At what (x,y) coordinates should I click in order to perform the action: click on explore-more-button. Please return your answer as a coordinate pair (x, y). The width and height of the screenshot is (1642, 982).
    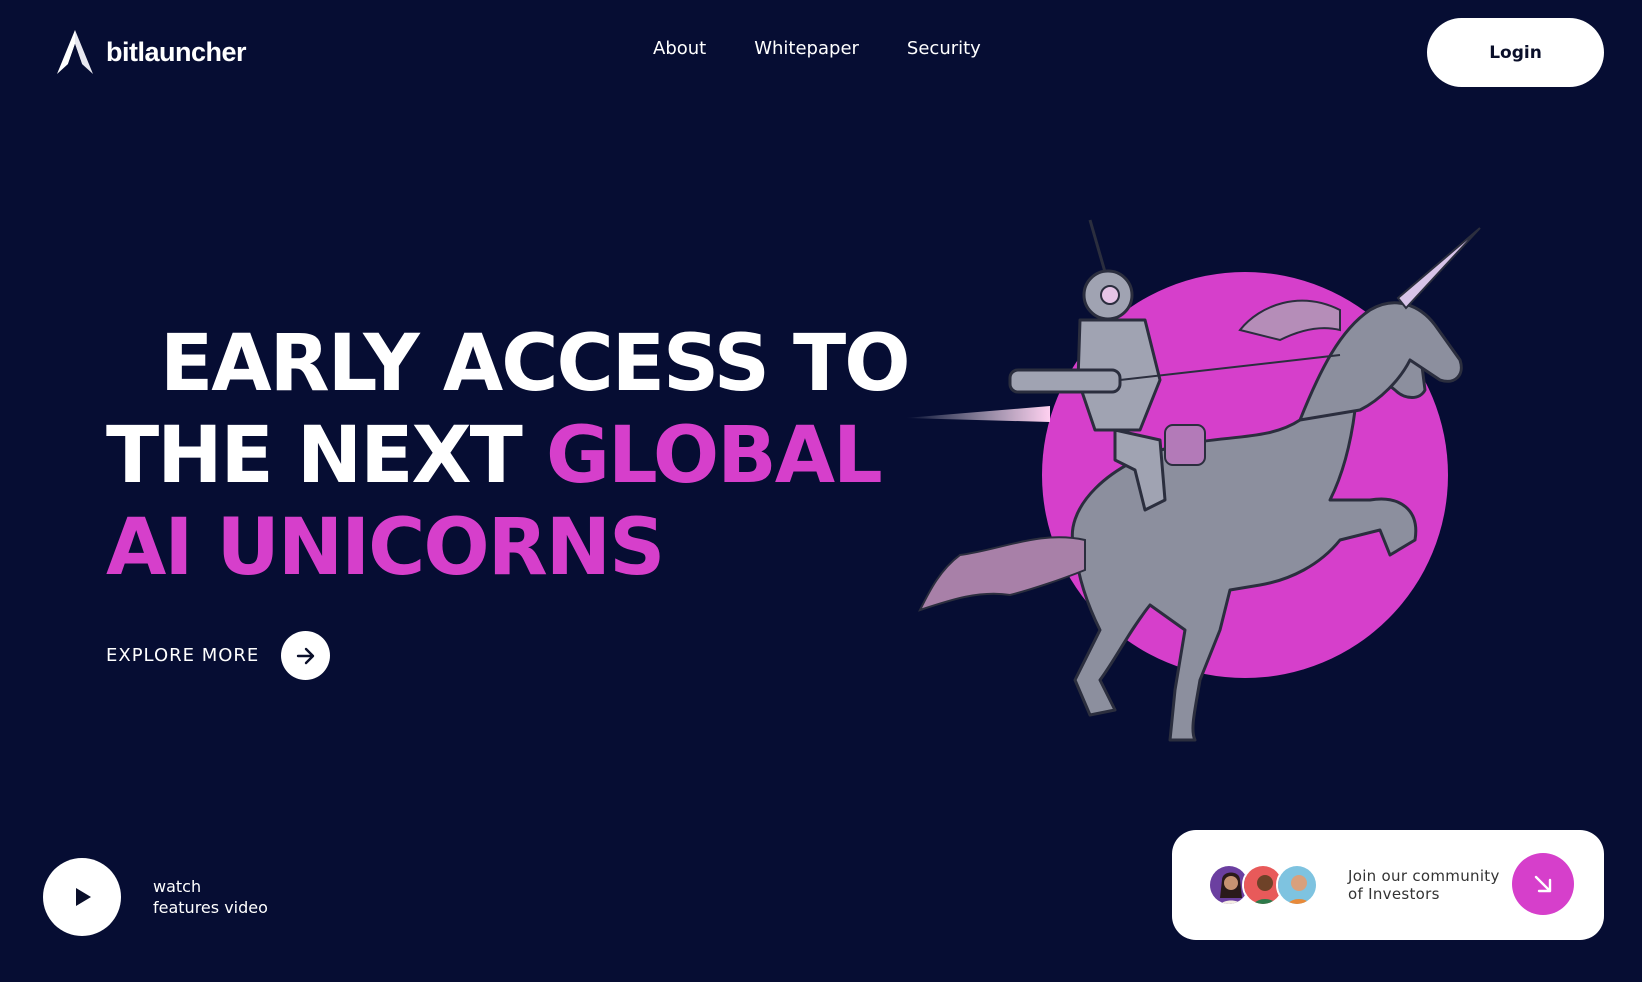
    Looking at the image, I should click on (306, 655).